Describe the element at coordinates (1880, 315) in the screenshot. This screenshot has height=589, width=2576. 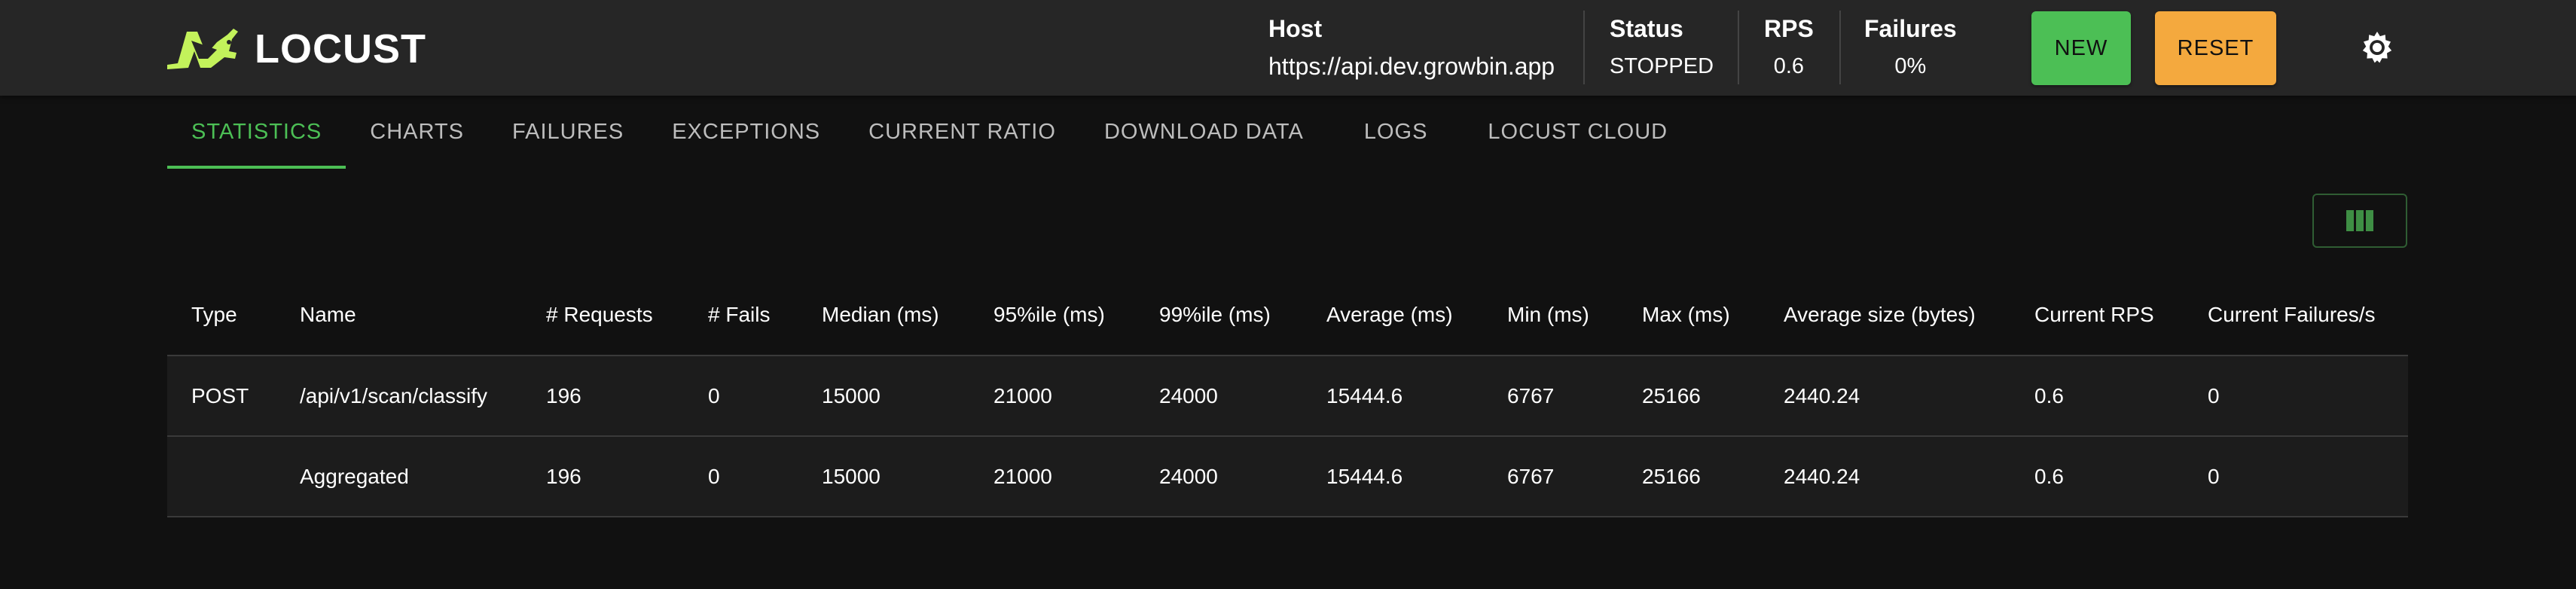
I see `column-header: Average size (bytes)` at that location.